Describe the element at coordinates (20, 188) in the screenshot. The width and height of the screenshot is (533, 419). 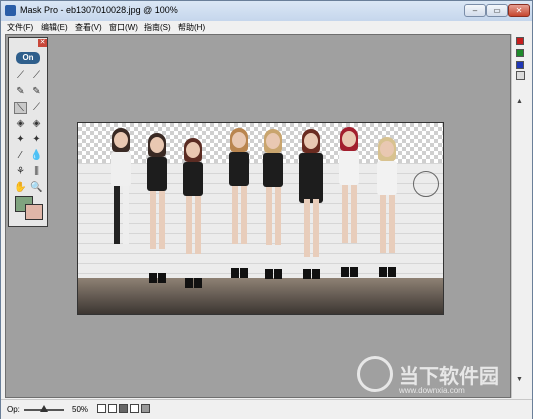
I see `hand-icon: ✋` at that location.